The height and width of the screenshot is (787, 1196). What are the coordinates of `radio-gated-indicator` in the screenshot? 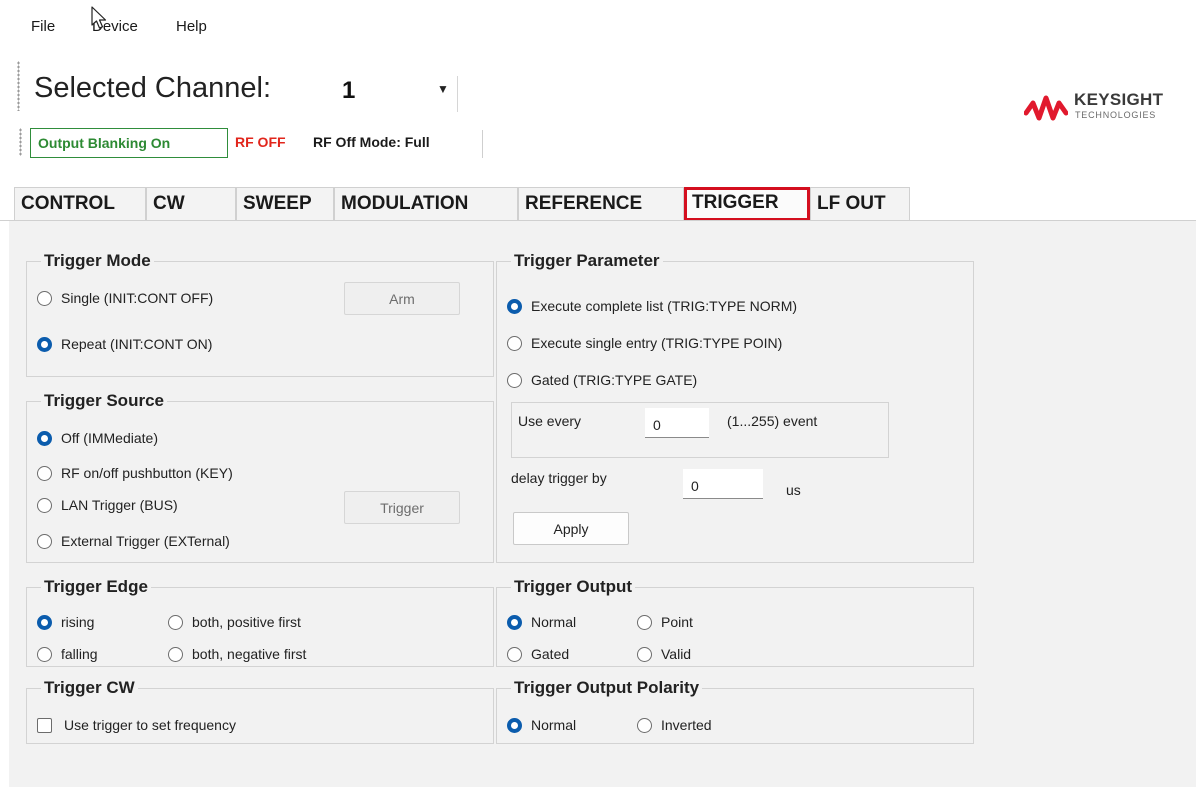 It's located at (514, 380).